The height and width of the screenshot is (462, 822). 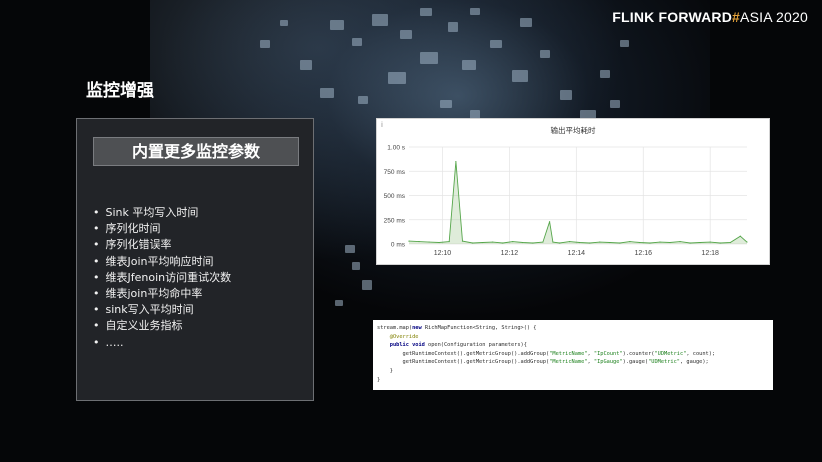 I want to click on x-tick-label: 12:16, so click(x=643, y=253).